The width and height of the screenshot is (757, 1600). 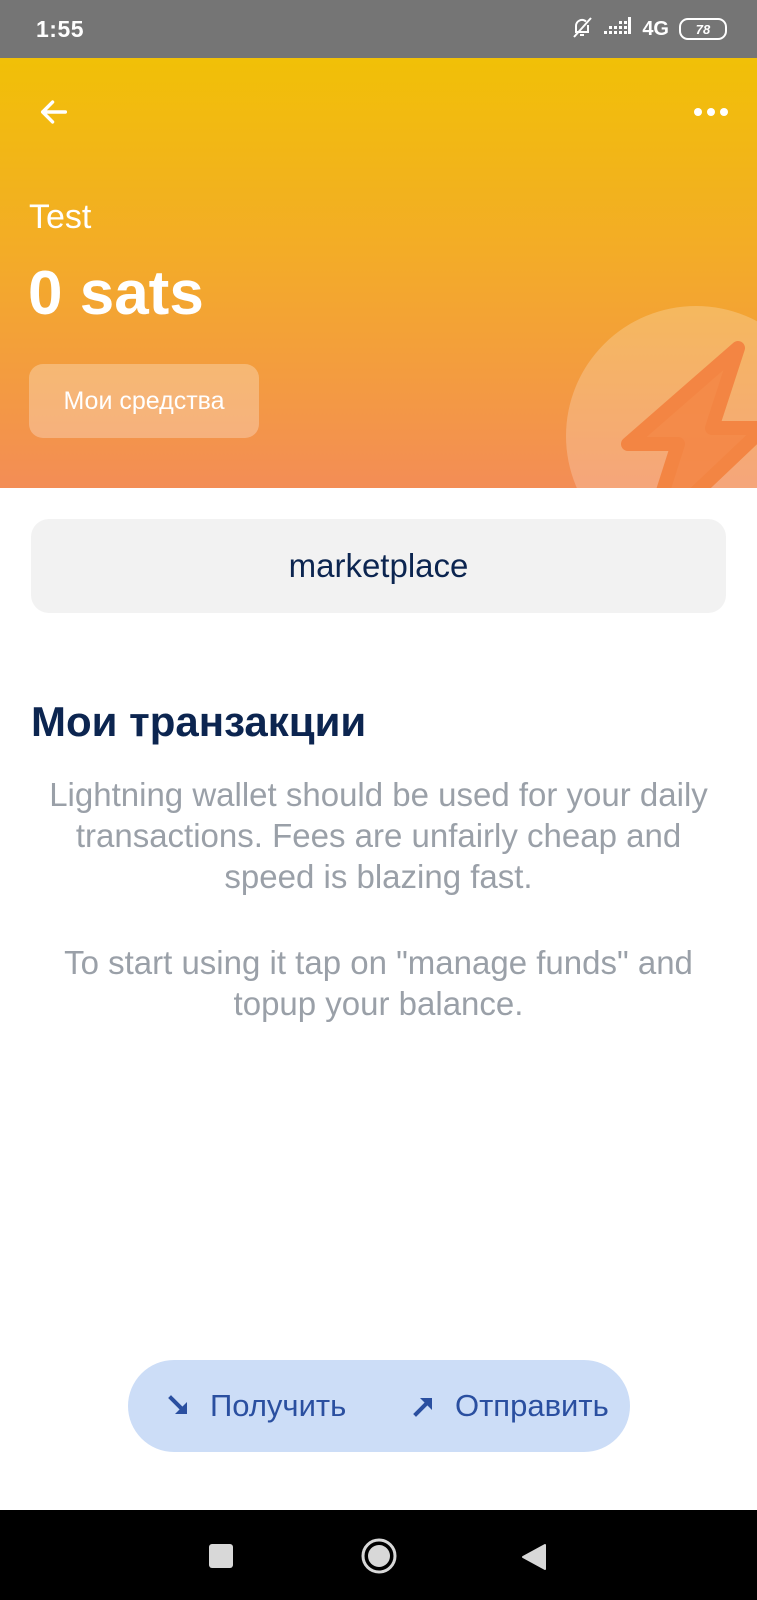 I want to click on receive-button: Получить, so click(x=257, y=1406).